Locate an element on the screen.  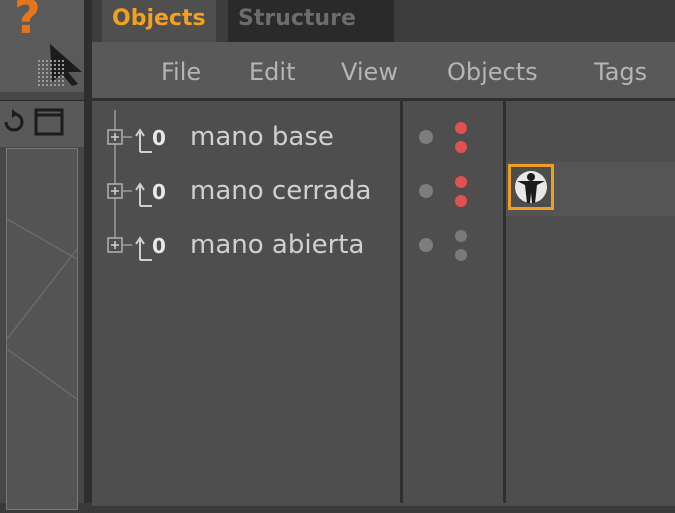
object-name: mano cerrada is located at coordinates (281, 191).